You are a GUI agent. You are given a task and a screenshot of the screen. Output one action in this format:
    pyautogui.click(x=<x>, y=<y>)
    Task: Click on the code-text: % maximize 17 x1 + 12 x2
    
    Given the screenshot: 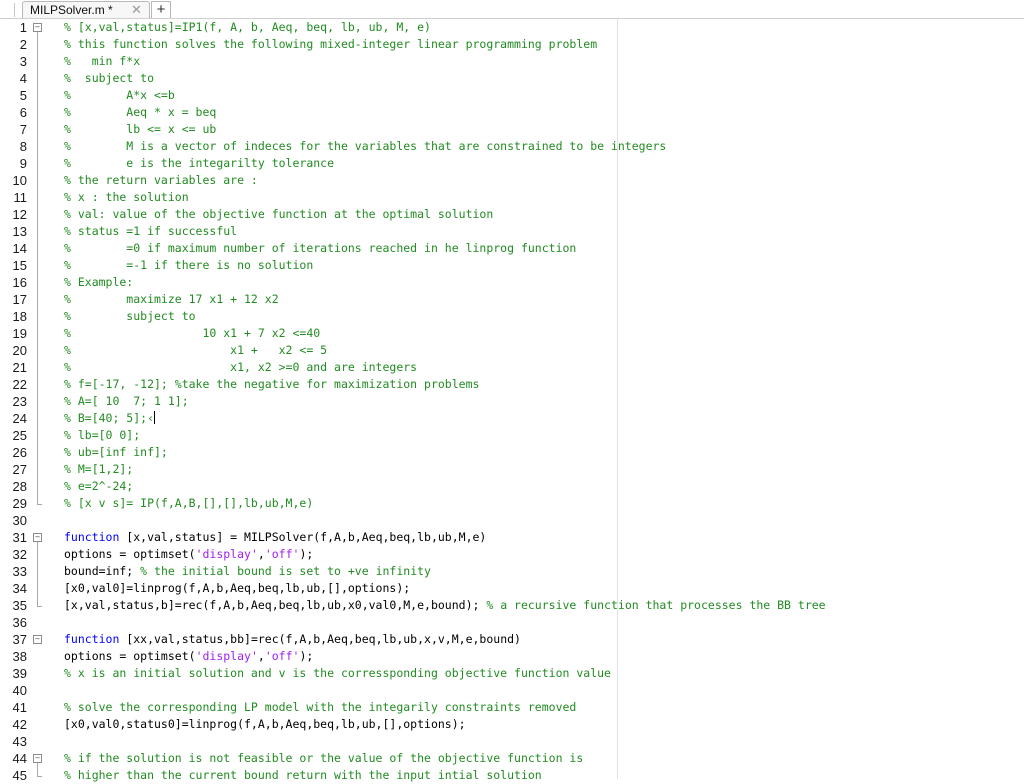 What is the action you would take?
    pyautogui.click(x=171, y=299)
    